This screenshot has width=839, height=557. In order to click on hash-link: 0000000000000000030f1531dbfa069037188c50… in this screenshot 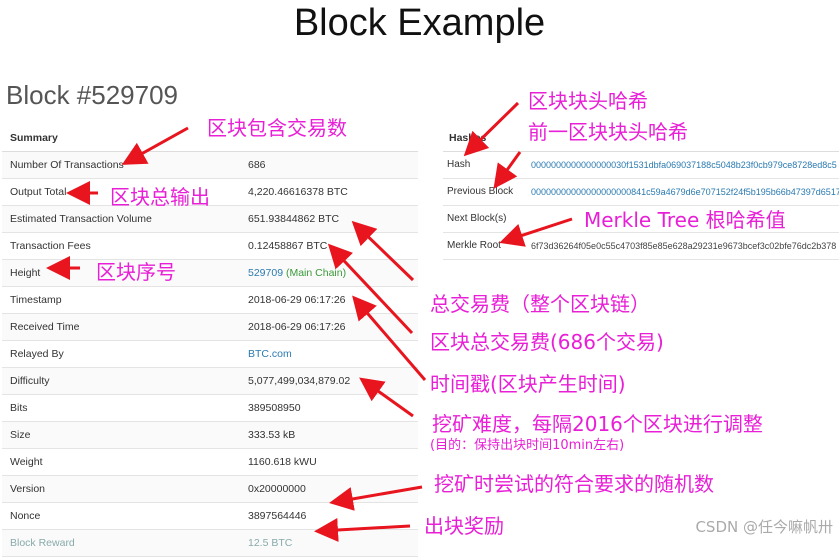, I will do `click(684, 165)`.